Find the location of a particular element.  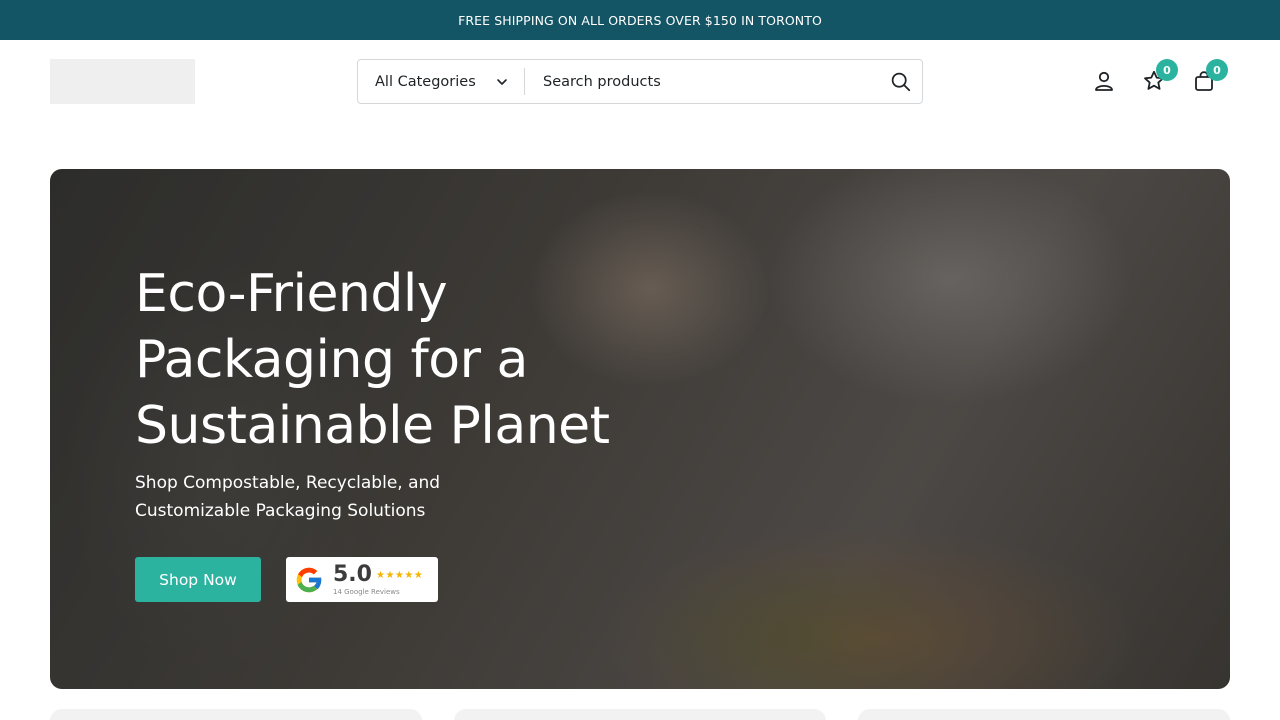

shop-now-button: Shop Now is located at coordinates (198, 579).